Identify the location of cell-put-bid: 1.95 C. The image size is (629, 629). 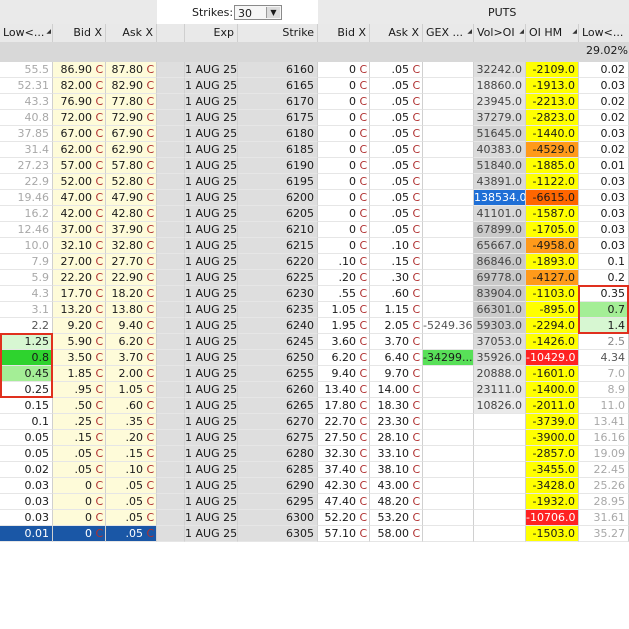
(344, 326).